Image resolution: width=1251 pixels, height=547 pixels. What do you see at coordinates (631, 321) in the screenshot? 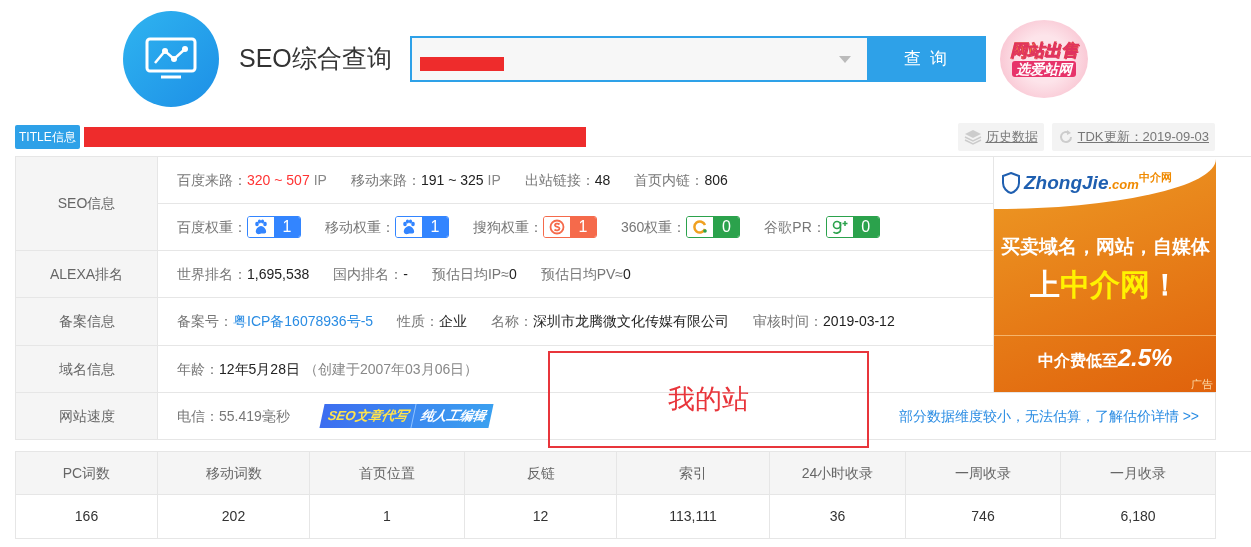
I see `field-value: 深圳市龙腾微文化传媒有限公司` at bounding box center [631, 321].